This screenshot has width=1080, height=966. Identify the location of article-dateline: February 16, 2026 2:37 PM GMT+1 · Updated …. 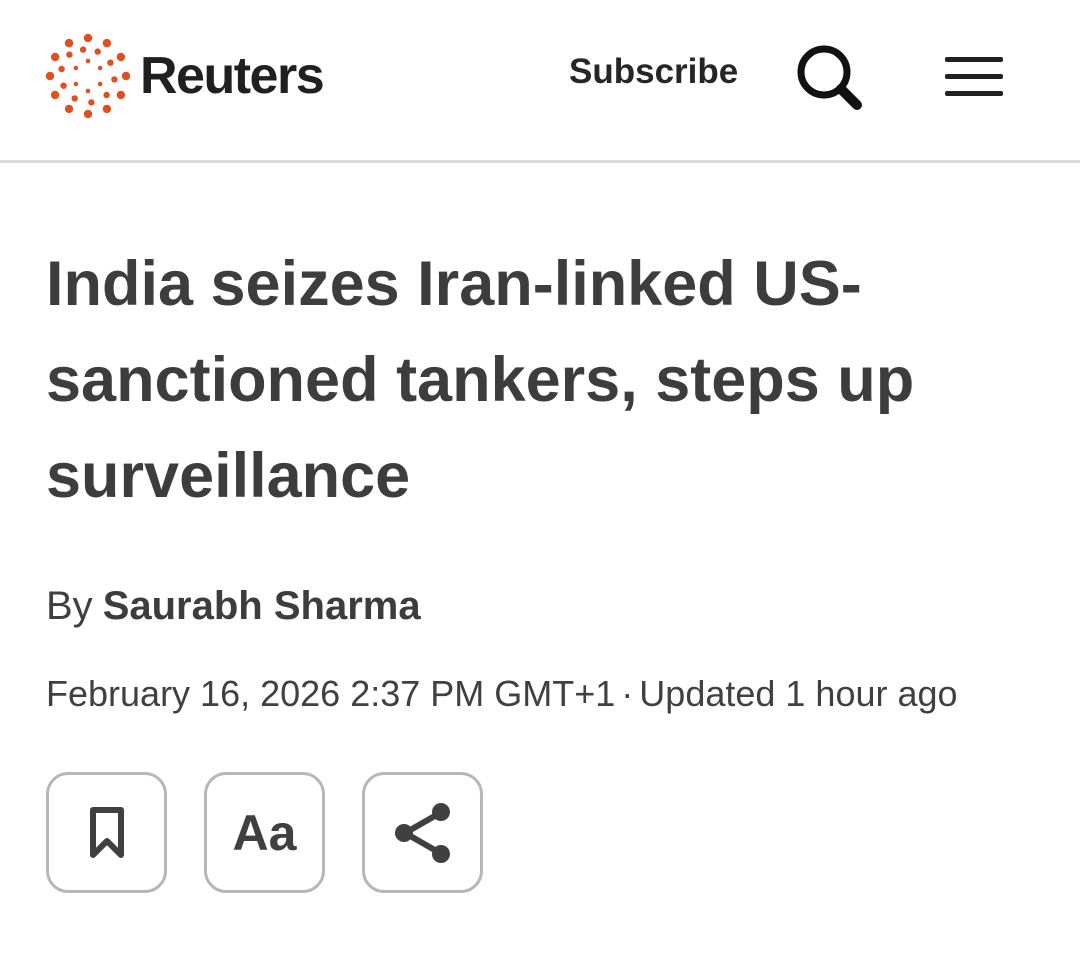
(502, 694).